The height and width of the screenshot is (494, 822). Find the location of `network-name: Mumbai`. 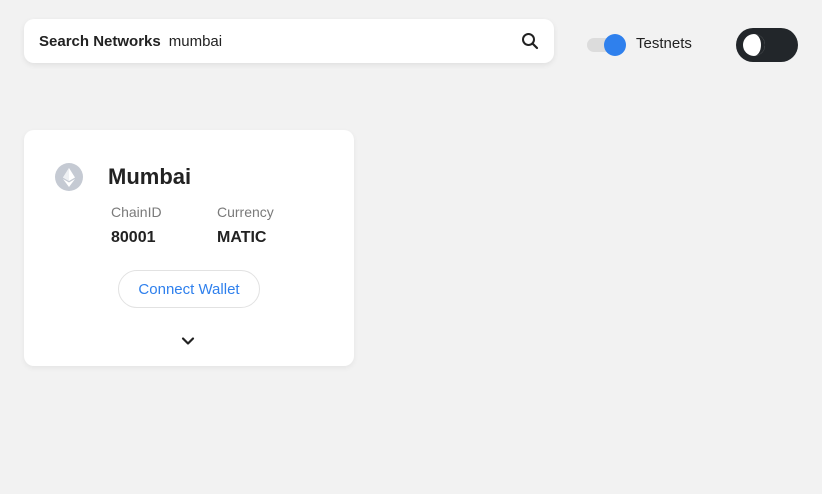

network-name: Mumbai is located at coordinates (150, 176).